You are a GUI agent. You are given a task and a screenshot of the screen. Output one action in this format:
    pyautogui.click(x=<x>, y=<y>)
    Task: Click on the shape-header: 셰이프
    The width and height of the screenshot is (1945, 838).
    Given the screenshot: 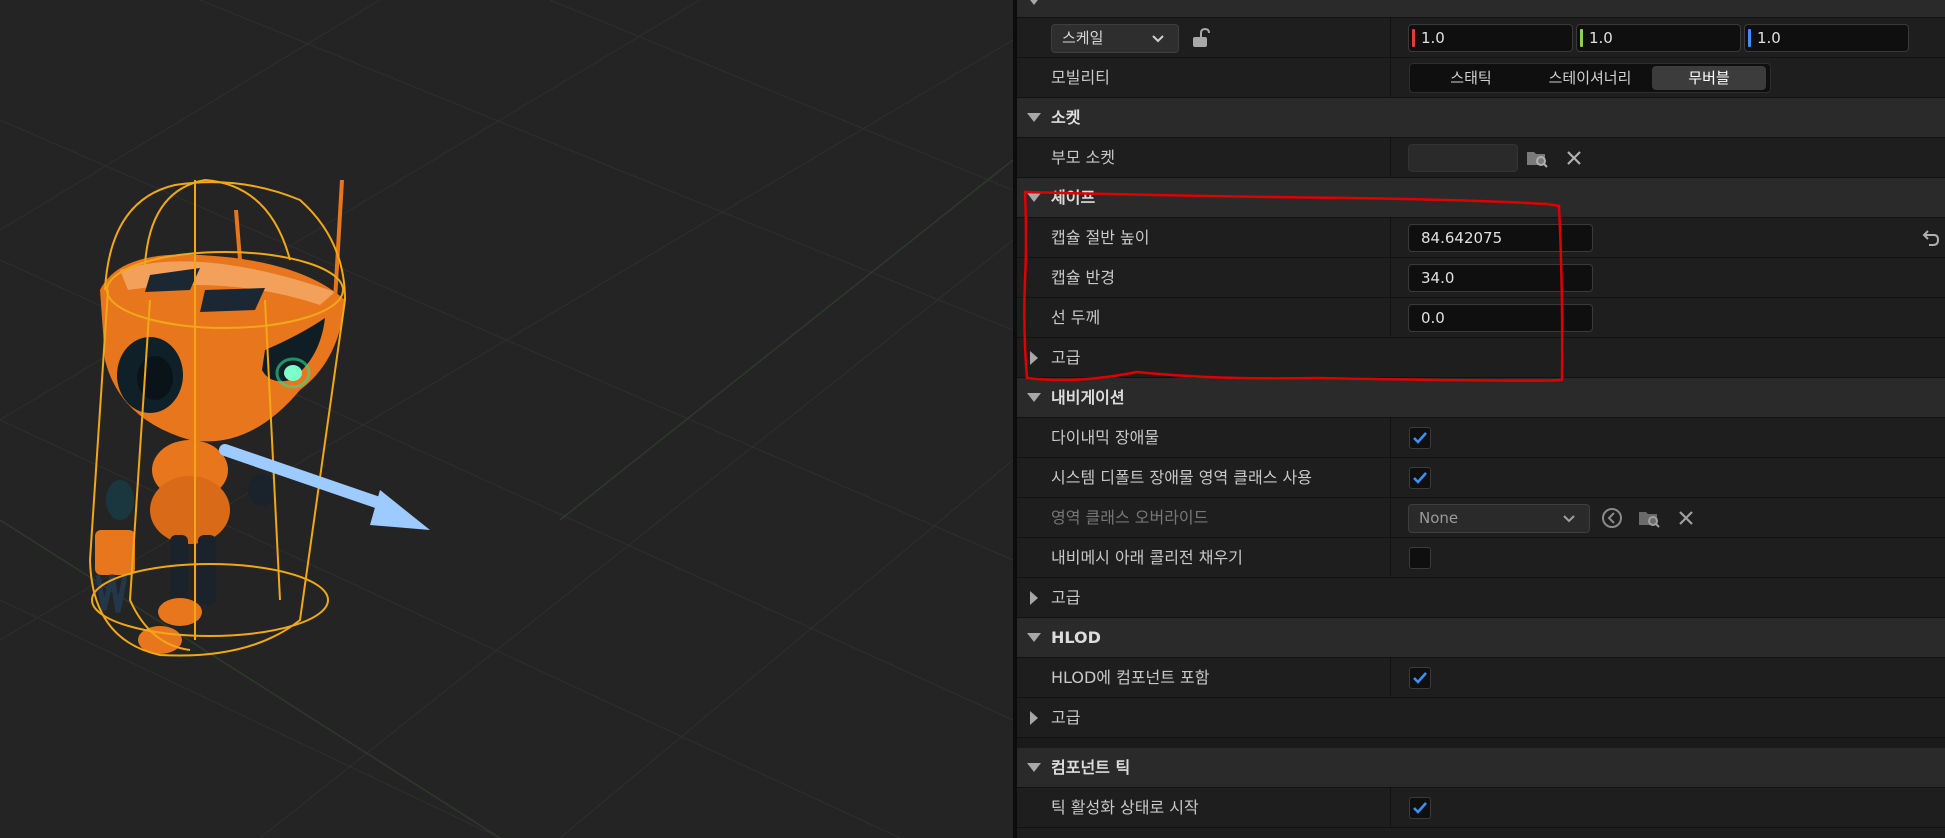 What is the action you would take?
    pyautogui.click(x=1073, y=197)
    